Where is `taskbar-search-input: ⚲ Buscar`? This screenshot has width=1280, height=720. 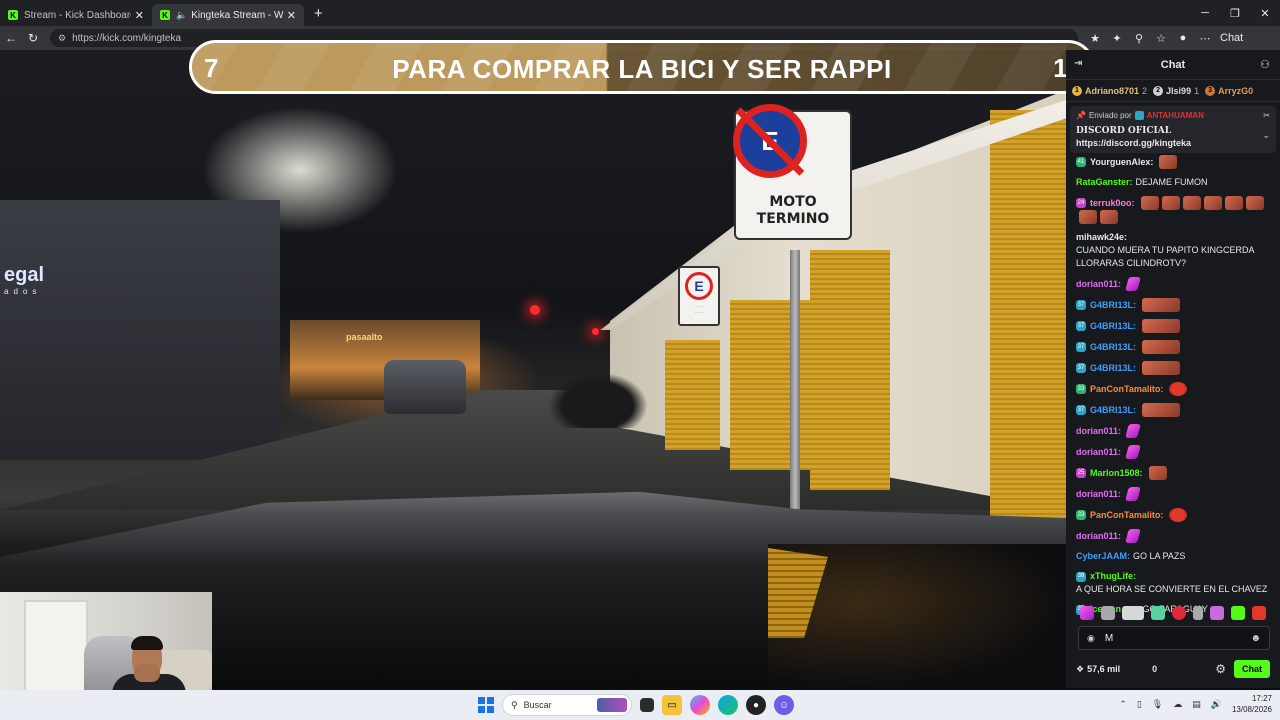 taskbar-search-input: ⚲ Buscar is located at coordinates (567, 705).